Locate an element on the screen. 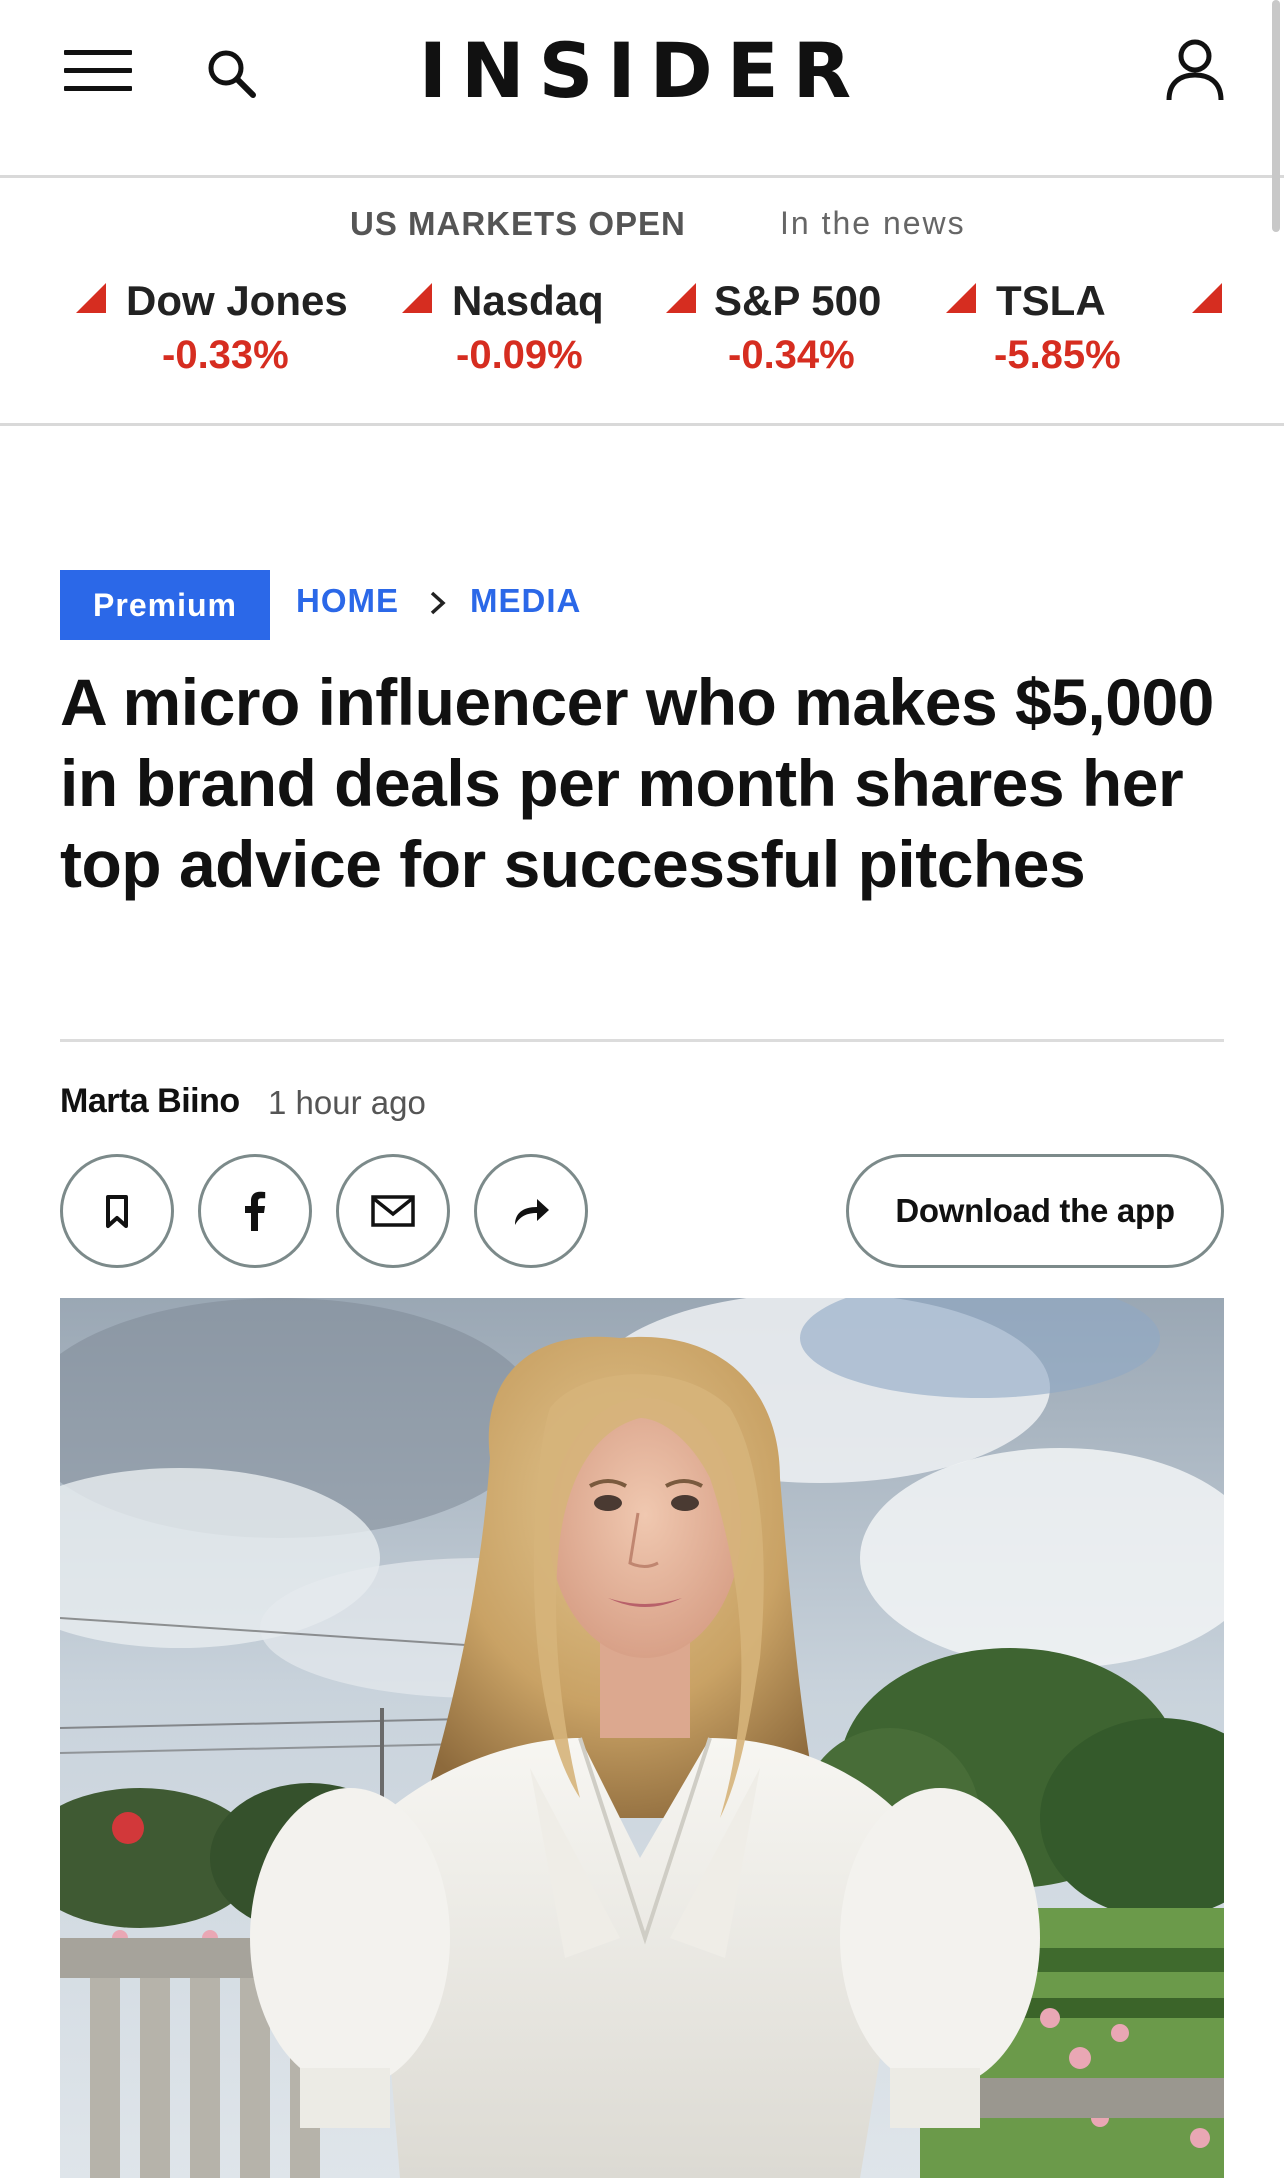 Image resolution: width=1284 pixels, height=2178 pixels. email-share-button is located at coordinates (393, 1211).